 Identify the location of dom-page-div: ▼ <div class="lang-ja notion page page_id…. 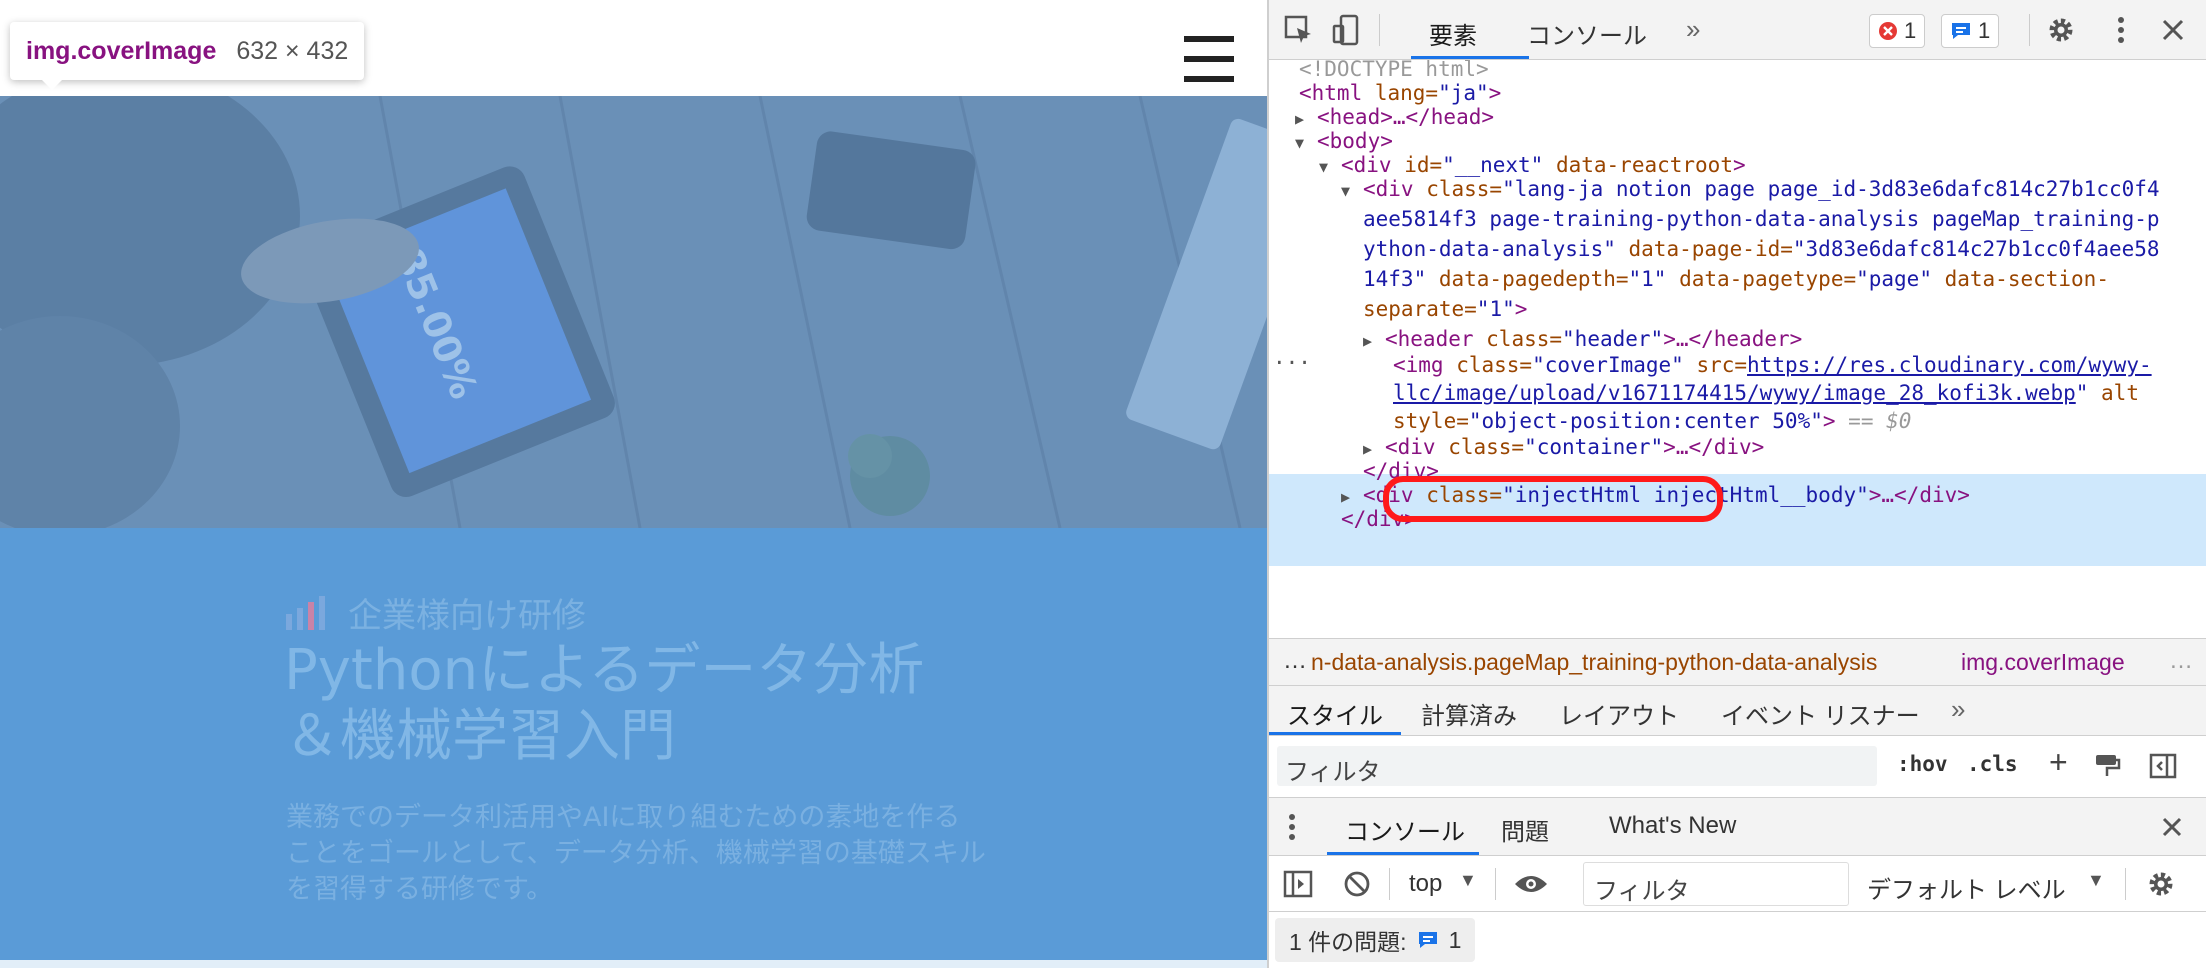
(1750, 189).